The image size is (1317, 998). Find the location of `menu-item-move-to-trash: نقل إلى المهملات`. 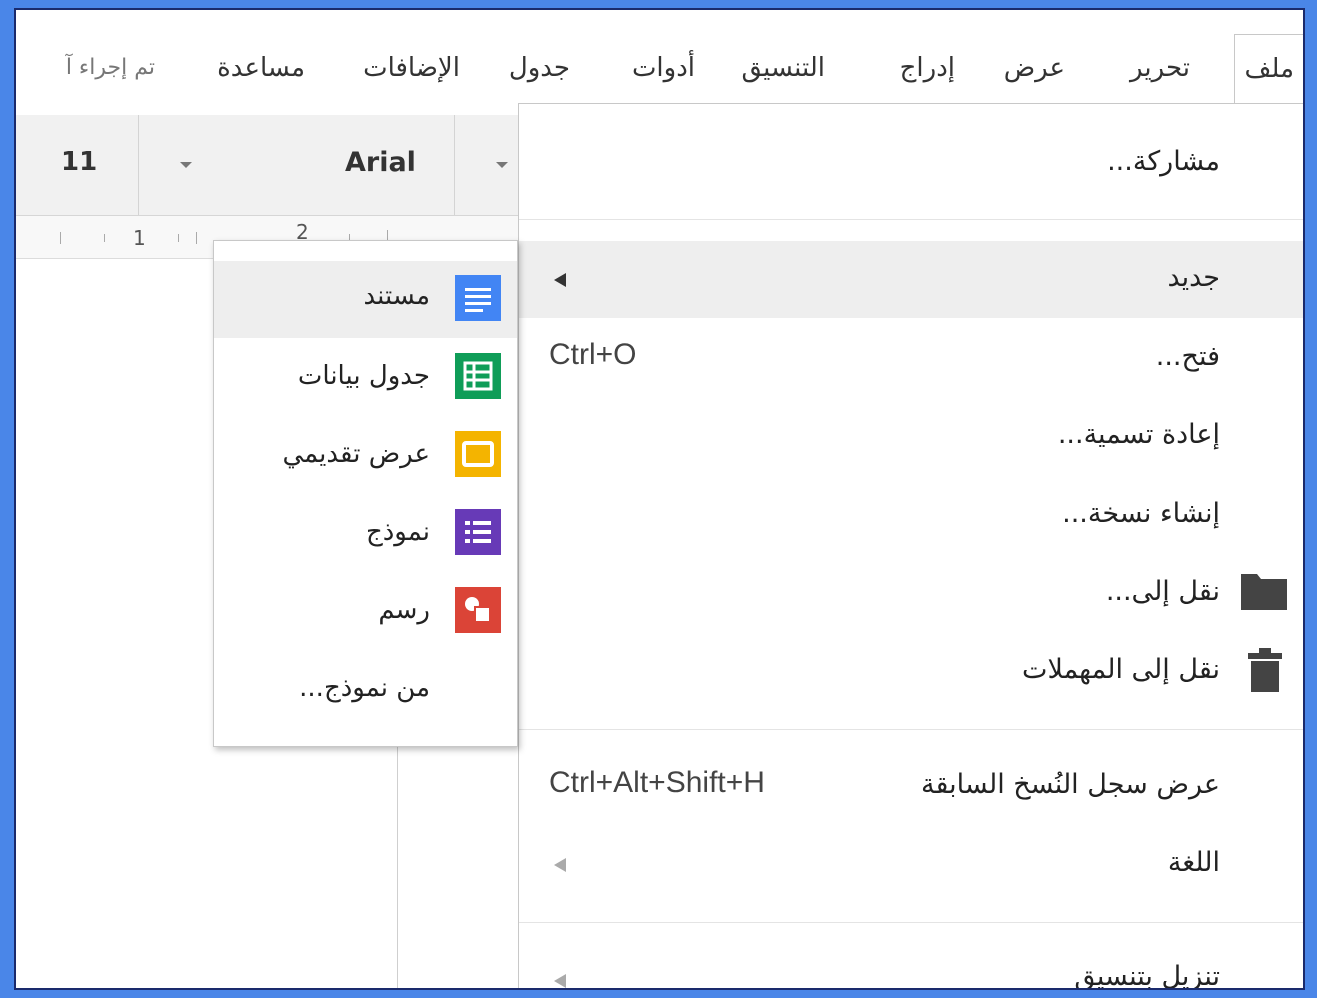

menu-item-move-to-trash: نقل إلى المهملات is located at coordinates (1121, 669).